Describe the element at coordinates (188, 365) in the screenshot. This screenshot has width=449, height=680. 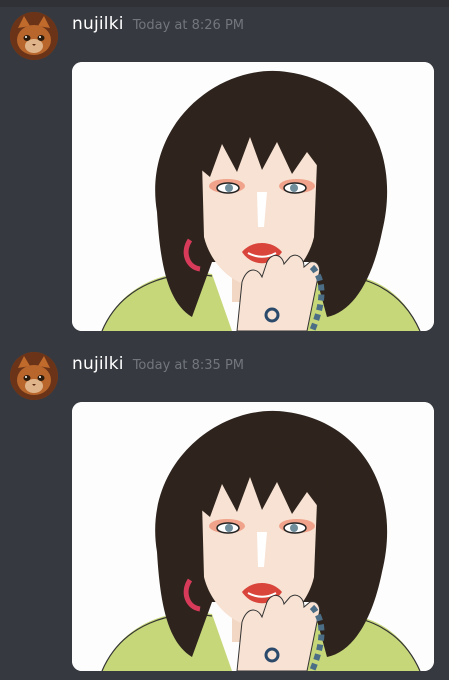
I see `timestamp: Today at 8:35 PM` at that location.